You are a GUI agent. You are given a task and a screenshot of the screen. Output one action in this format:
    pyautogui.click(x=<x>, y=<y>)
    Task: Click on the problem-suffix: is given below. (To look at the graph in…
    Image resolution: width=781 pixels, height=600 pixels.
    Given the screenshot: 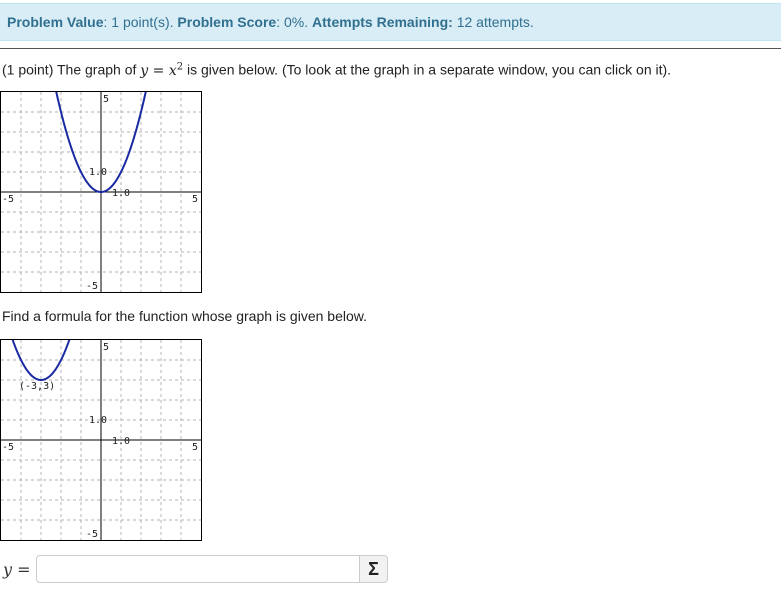 What is the action you would take?
    pyautogui.click(x=427, y=69)
    